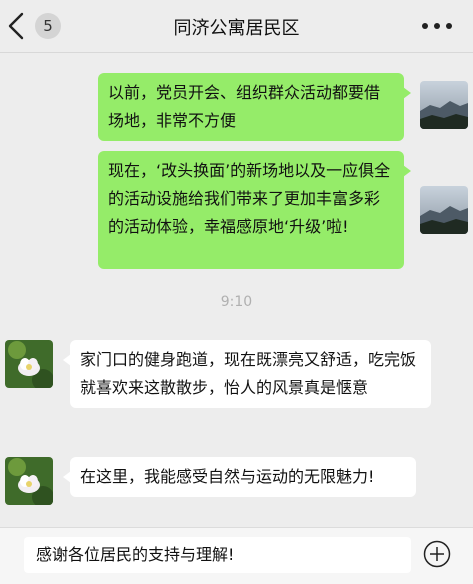  I want to click on chat-title: 同济公寓居民区, so click(236, 28).